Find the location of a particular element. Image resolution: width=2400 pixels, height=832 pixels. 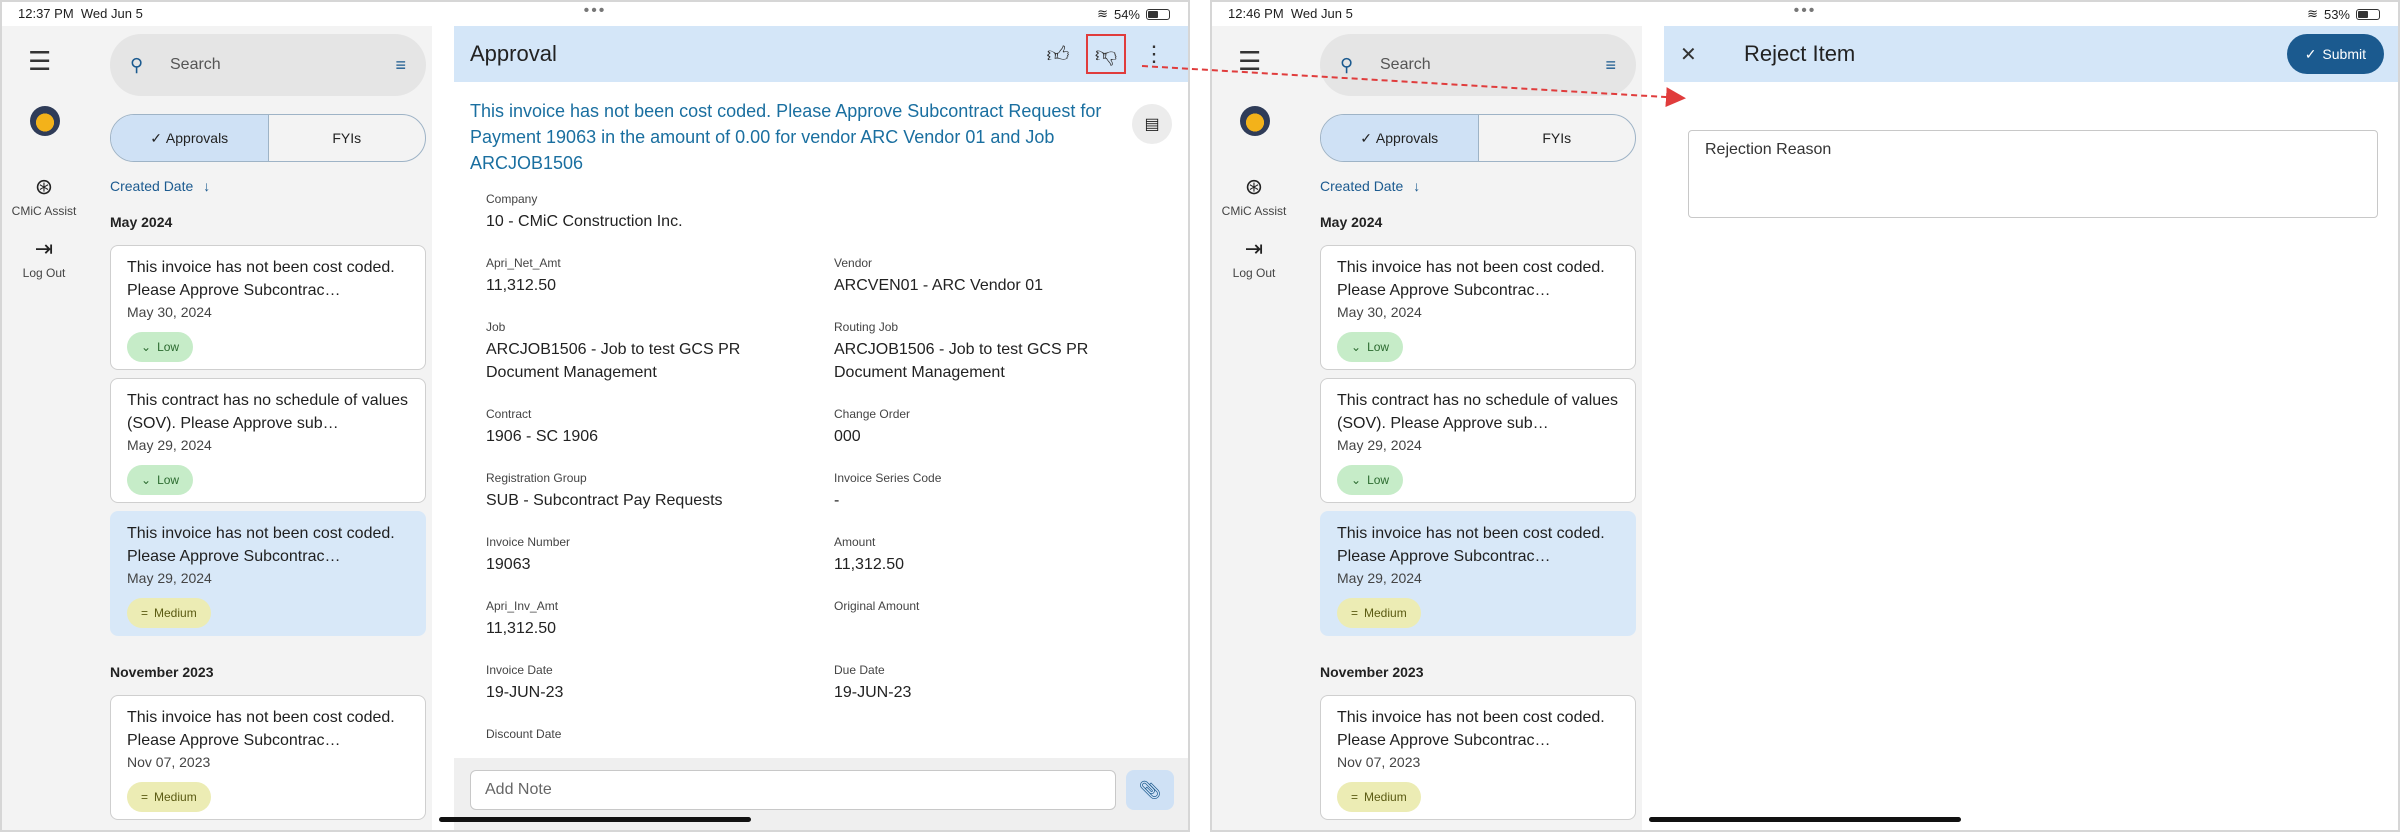

field-change-order: Change Order 000 is located at coordinates (872, 426).